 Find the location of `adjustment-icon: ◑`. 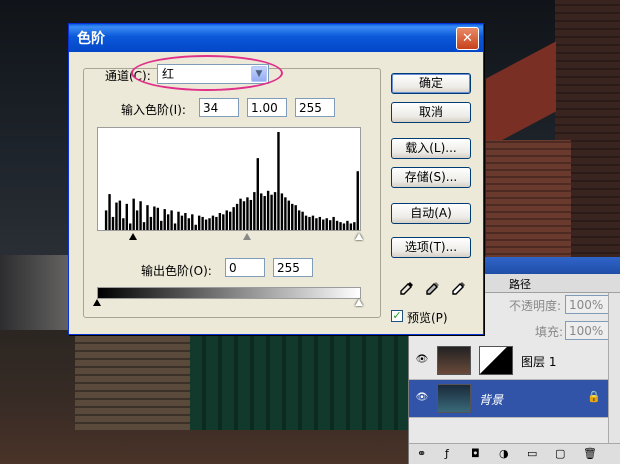

adjustment-icon: ◑ is located at coordinates (504, 453).